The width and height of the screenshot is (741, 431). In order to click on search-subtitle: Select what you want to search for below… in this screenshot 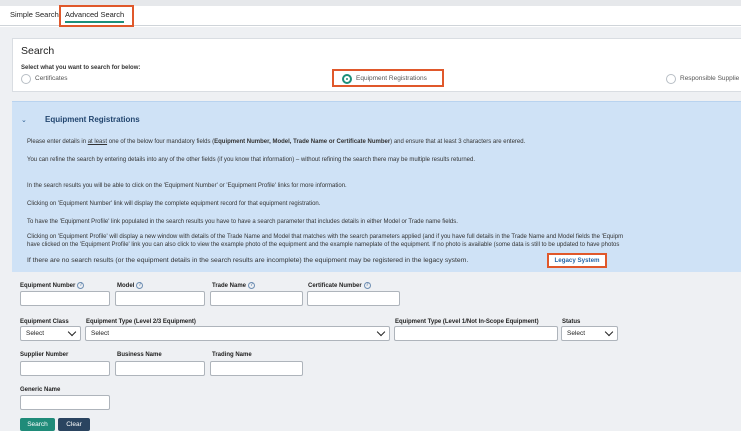, I will do `click(81, 68)`.